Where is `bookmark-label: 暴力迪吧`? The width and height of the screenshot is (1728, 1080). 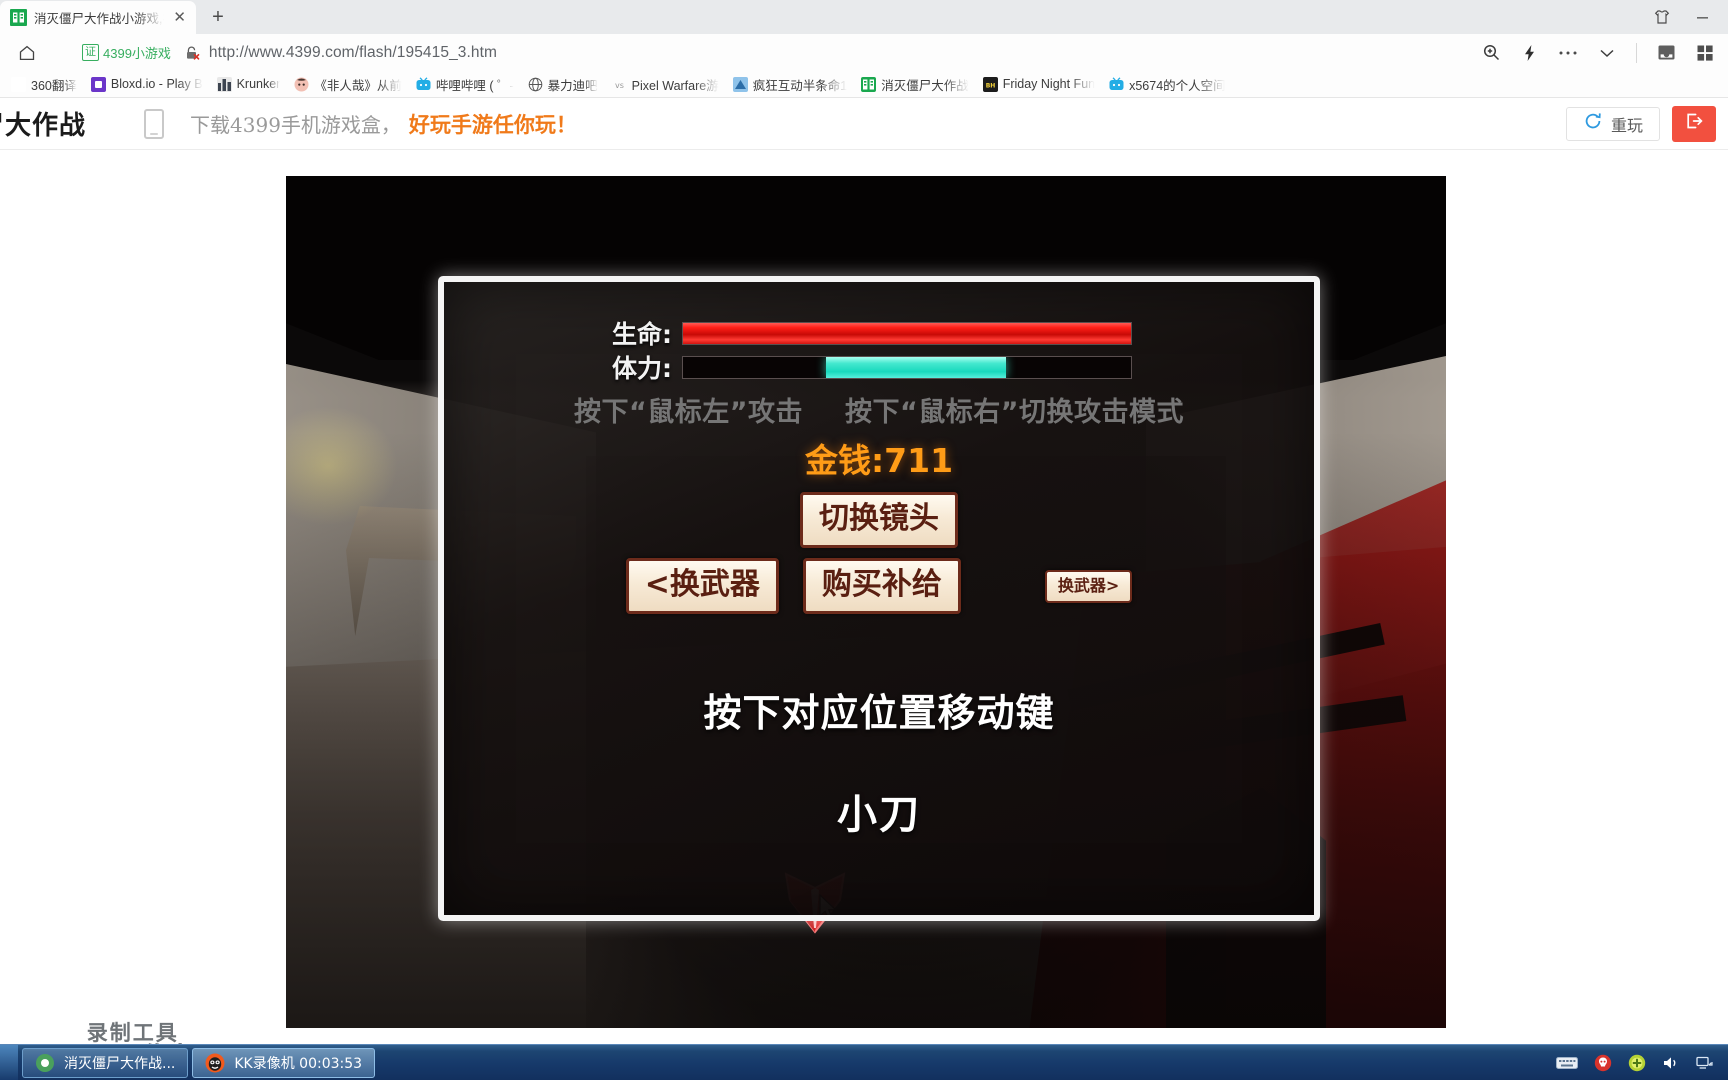
bookmark-label: 暴力迪吧 is located at coordinates (572, 85).